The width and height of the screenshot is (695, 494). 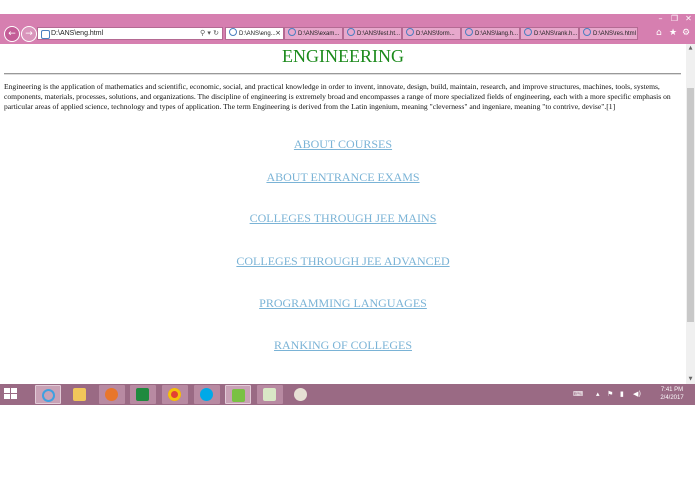 I want to click on taskbar-notepad, so click(x=270, y=394).